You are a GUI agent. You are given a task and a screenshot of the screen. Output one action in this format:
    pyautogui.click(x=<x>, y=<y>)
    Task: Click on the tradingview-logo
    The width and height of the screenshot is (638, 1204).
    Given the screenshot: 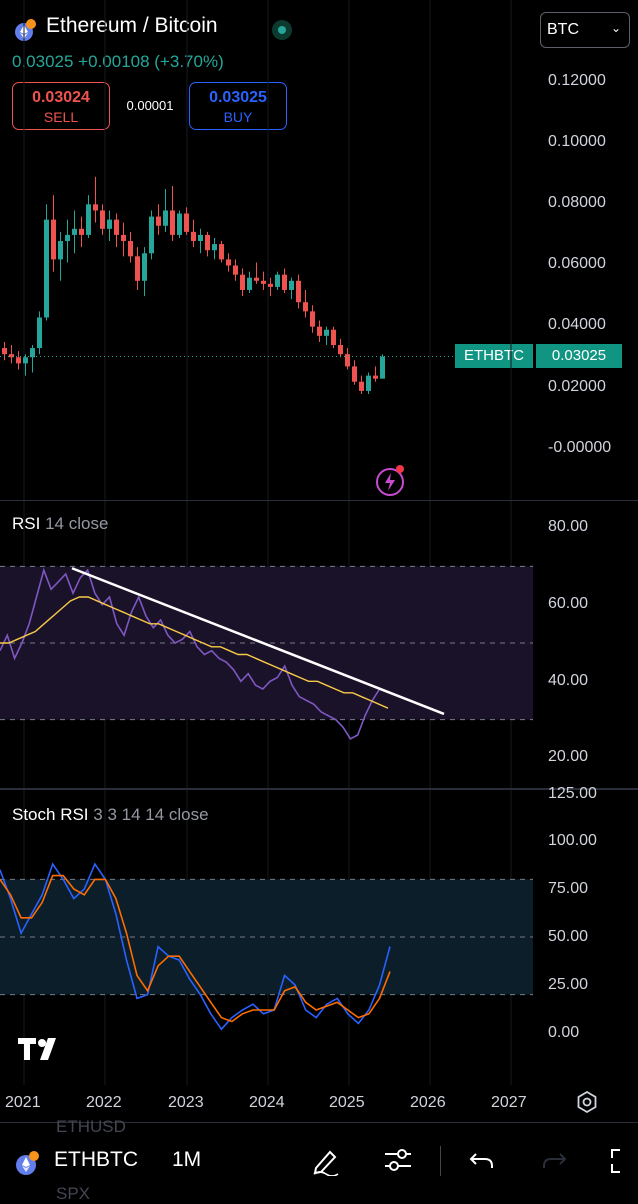 What is the action you would take?
    pyautogui.click(x=41, y=1052)
    